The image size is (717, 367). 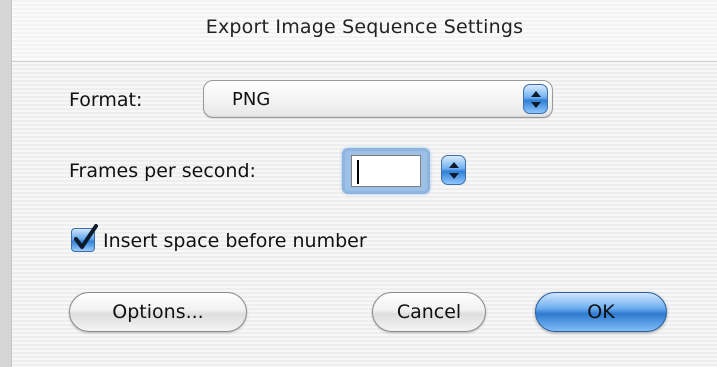 I want to click on fps-stepper-arrows-icon, so click(x=453, y=170).